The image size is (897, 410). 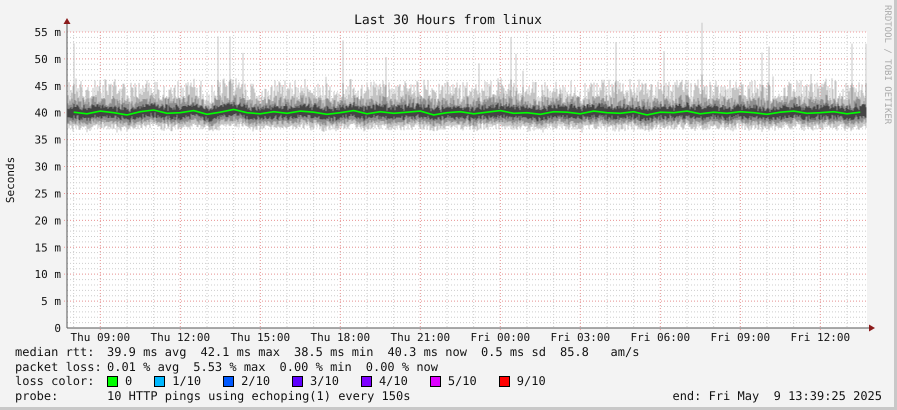 What do you see at coordinates (51, 301) in the screenshot?
I see `axis-label: 5 m` at bounding box center [51, 301].